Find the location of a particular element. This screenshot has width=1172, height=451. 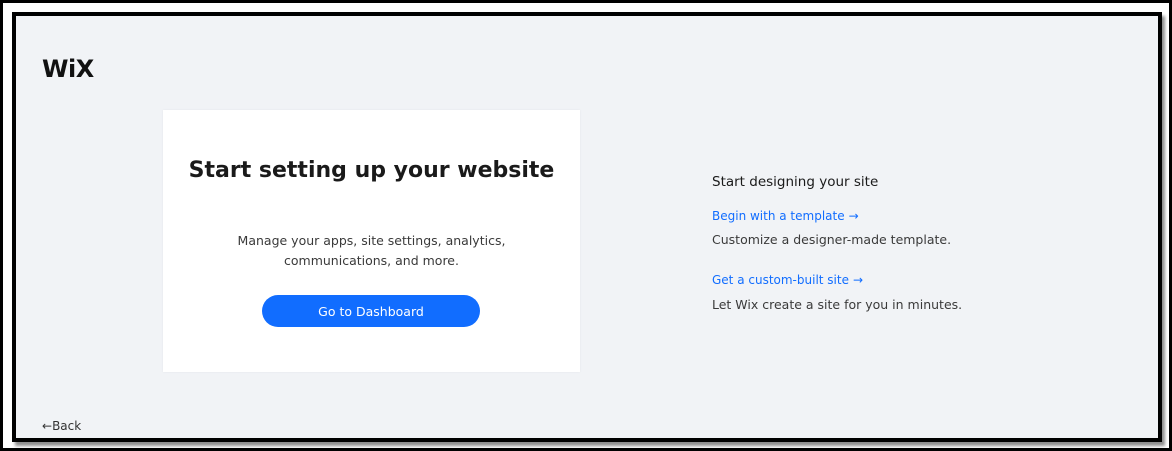

begin-with-template-link: Begin with a template → is located at coordinates (785, 216).